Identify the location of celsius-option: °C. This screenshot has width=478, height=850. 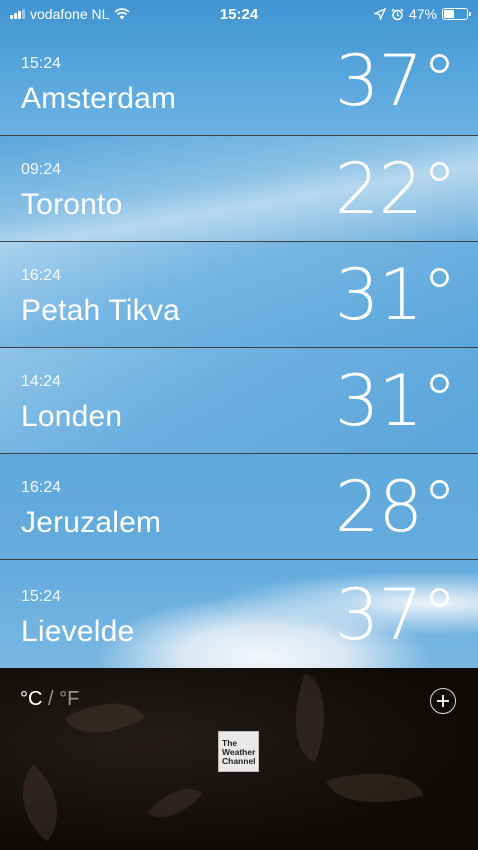
(31, 699).